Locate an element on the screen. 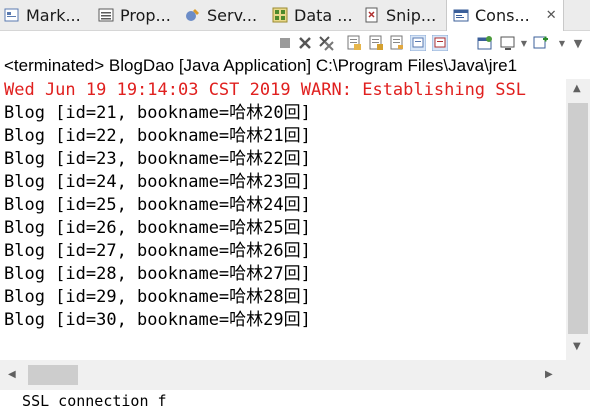 This screenshot has height=414, width=590. output-line: Blog [id=25, bookname=哈林24回] is located at coordinates (157, 205).